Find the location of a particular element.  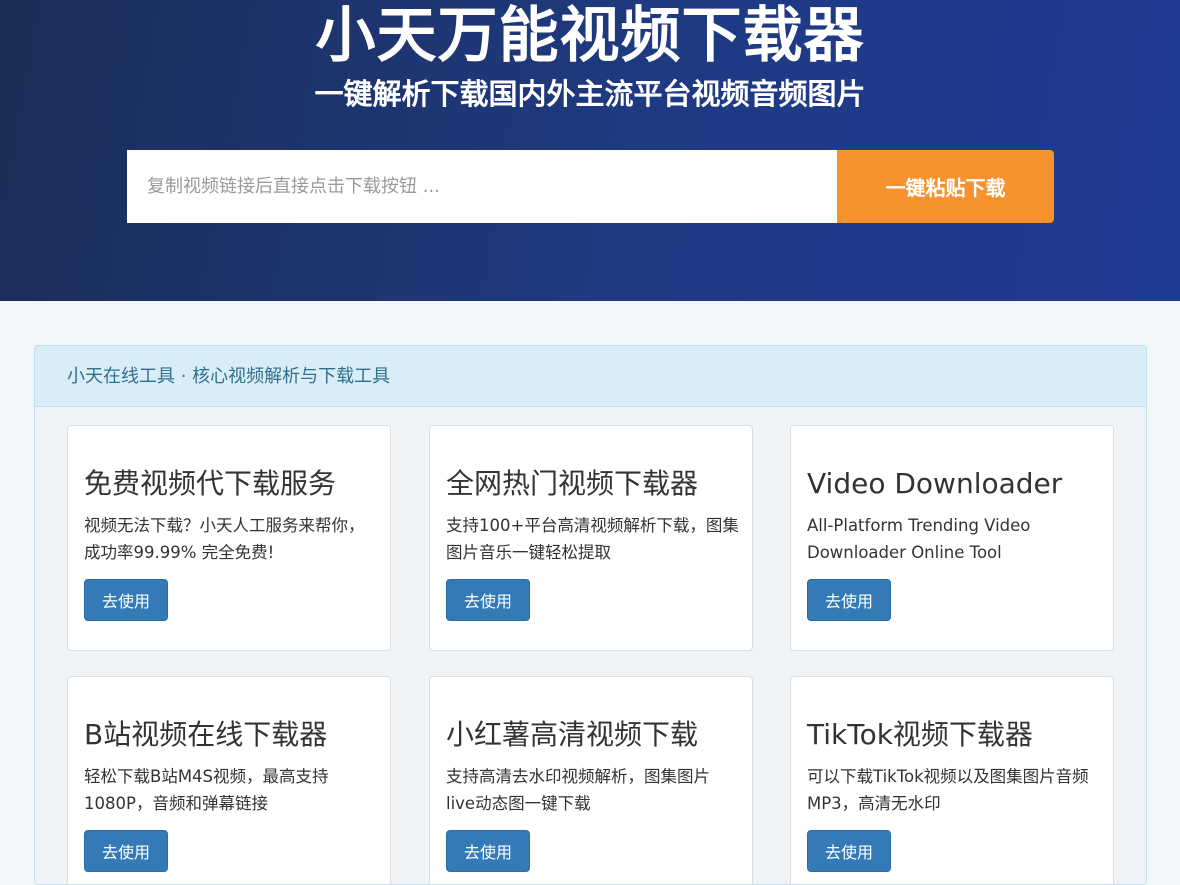

video-link-input is located at coordinates (482, 186).